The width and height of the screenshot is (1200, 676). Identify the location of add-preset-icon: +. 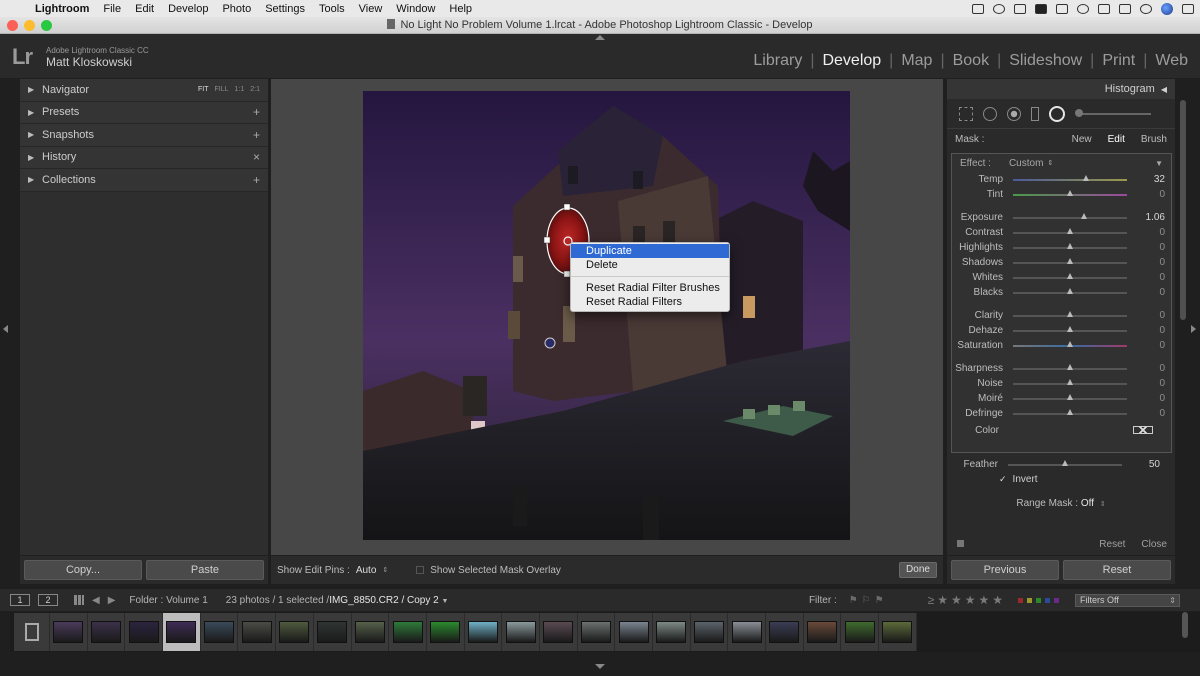
(256, 112).